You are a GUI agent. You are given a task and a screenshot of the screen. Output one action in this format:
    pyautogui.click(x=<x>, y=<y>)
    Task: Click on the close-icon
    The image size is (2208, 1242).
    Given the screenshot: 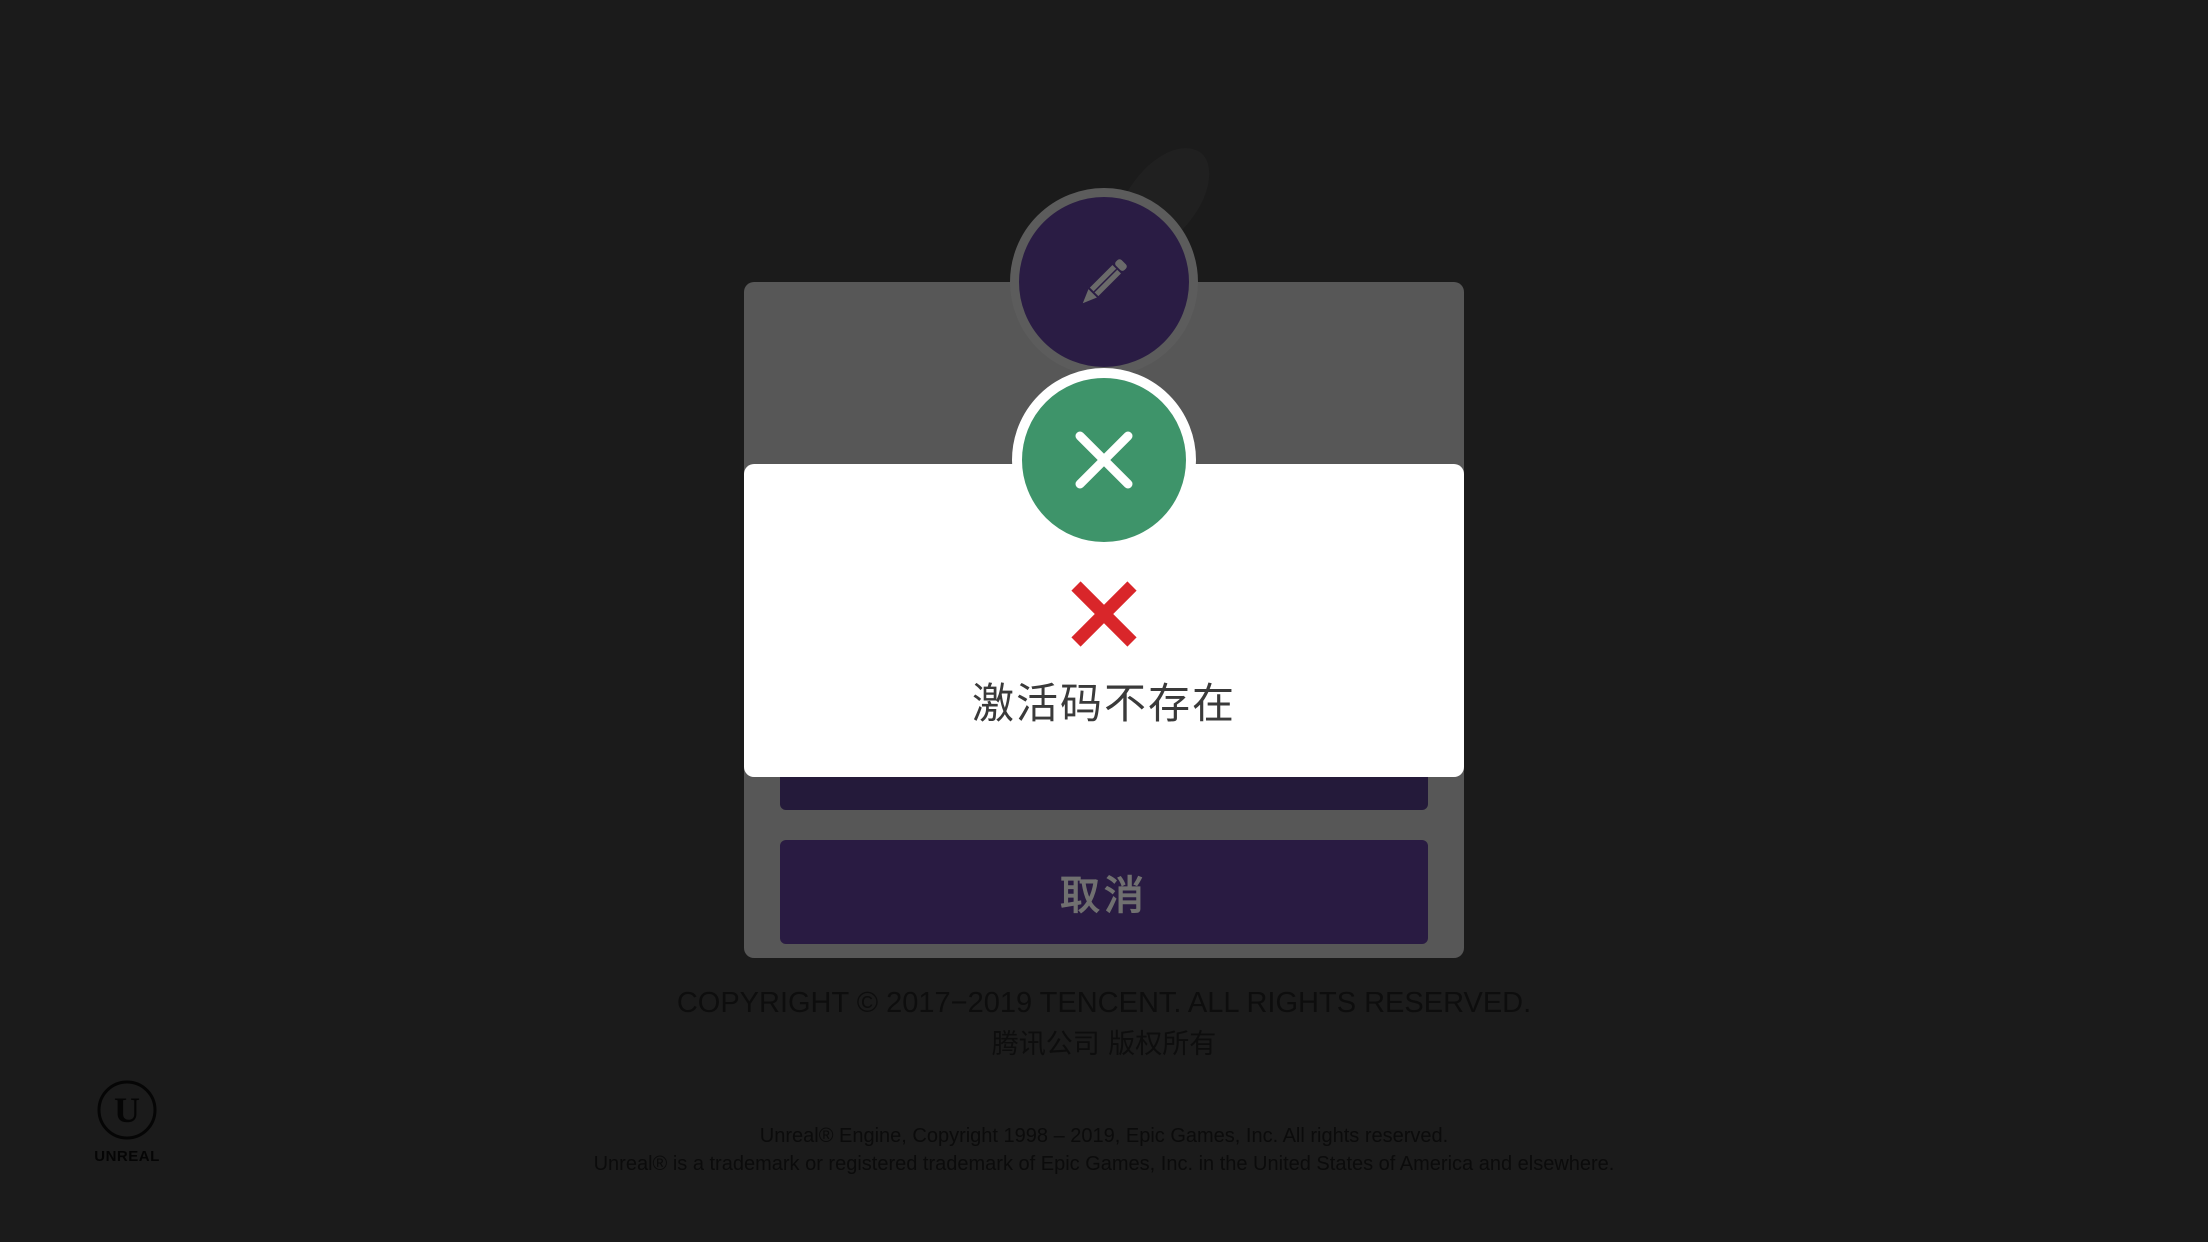 What is the action you would take?
    pyautogui.click(x=1104, y=460)
    